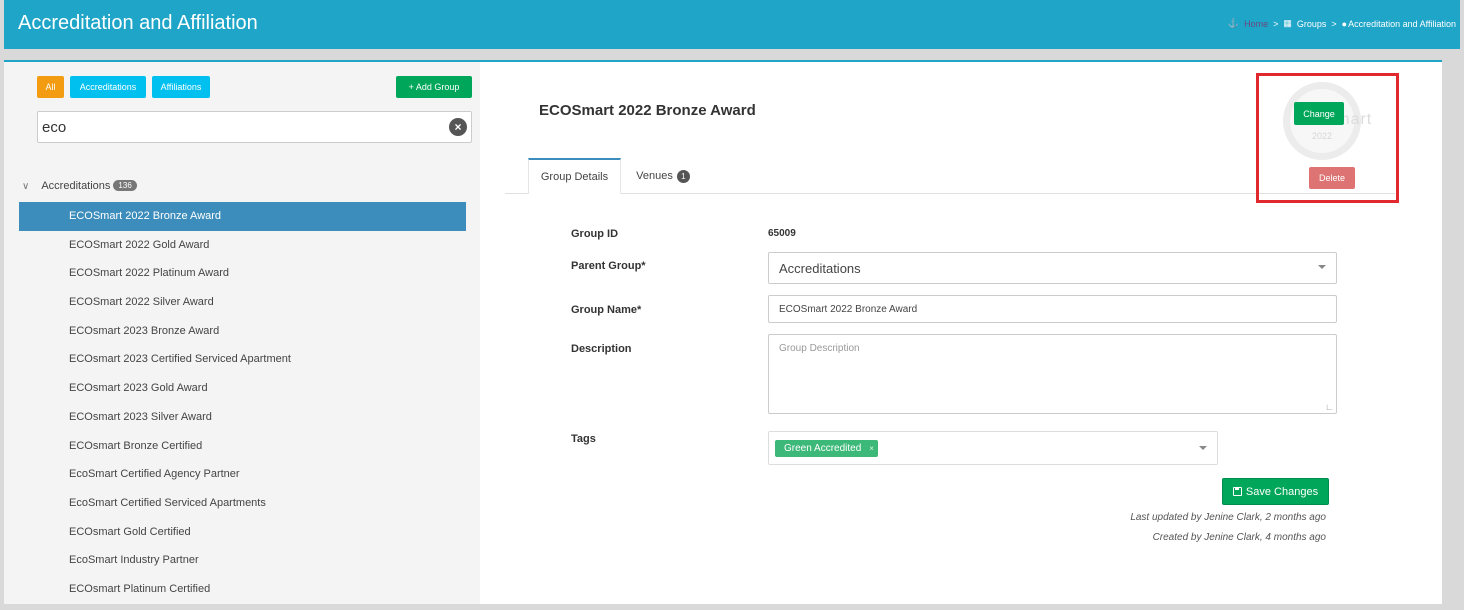 This screenshot has height=610, width=1464. Describe the element at coordinates (242, 127) in the screenshot. I see `search-input` at that location.